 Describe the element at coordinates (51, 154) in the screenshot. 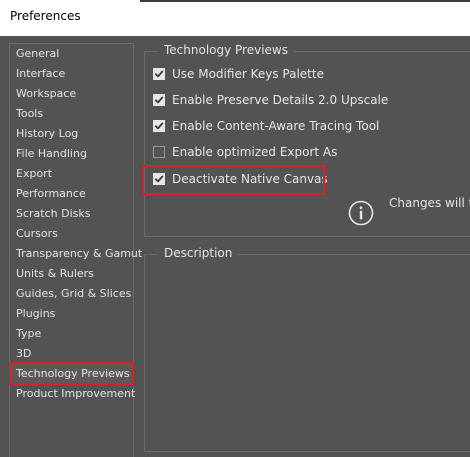

I see `sidebar-item-file-handling: File Handling` at that location.